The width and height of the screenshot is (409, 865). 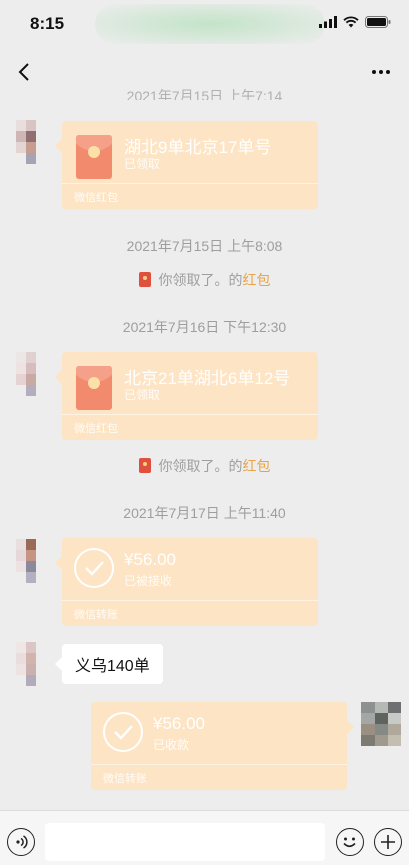 I want to click on voice-button, so click(x=21, y=842).